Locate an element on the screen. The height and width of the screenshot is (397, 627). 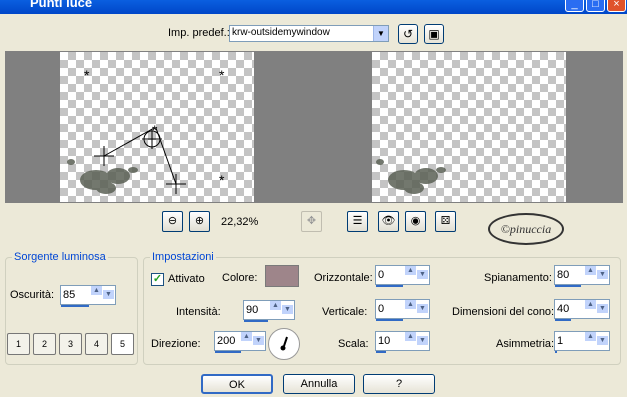
close-icon: × is located at coordinates (616, 6).